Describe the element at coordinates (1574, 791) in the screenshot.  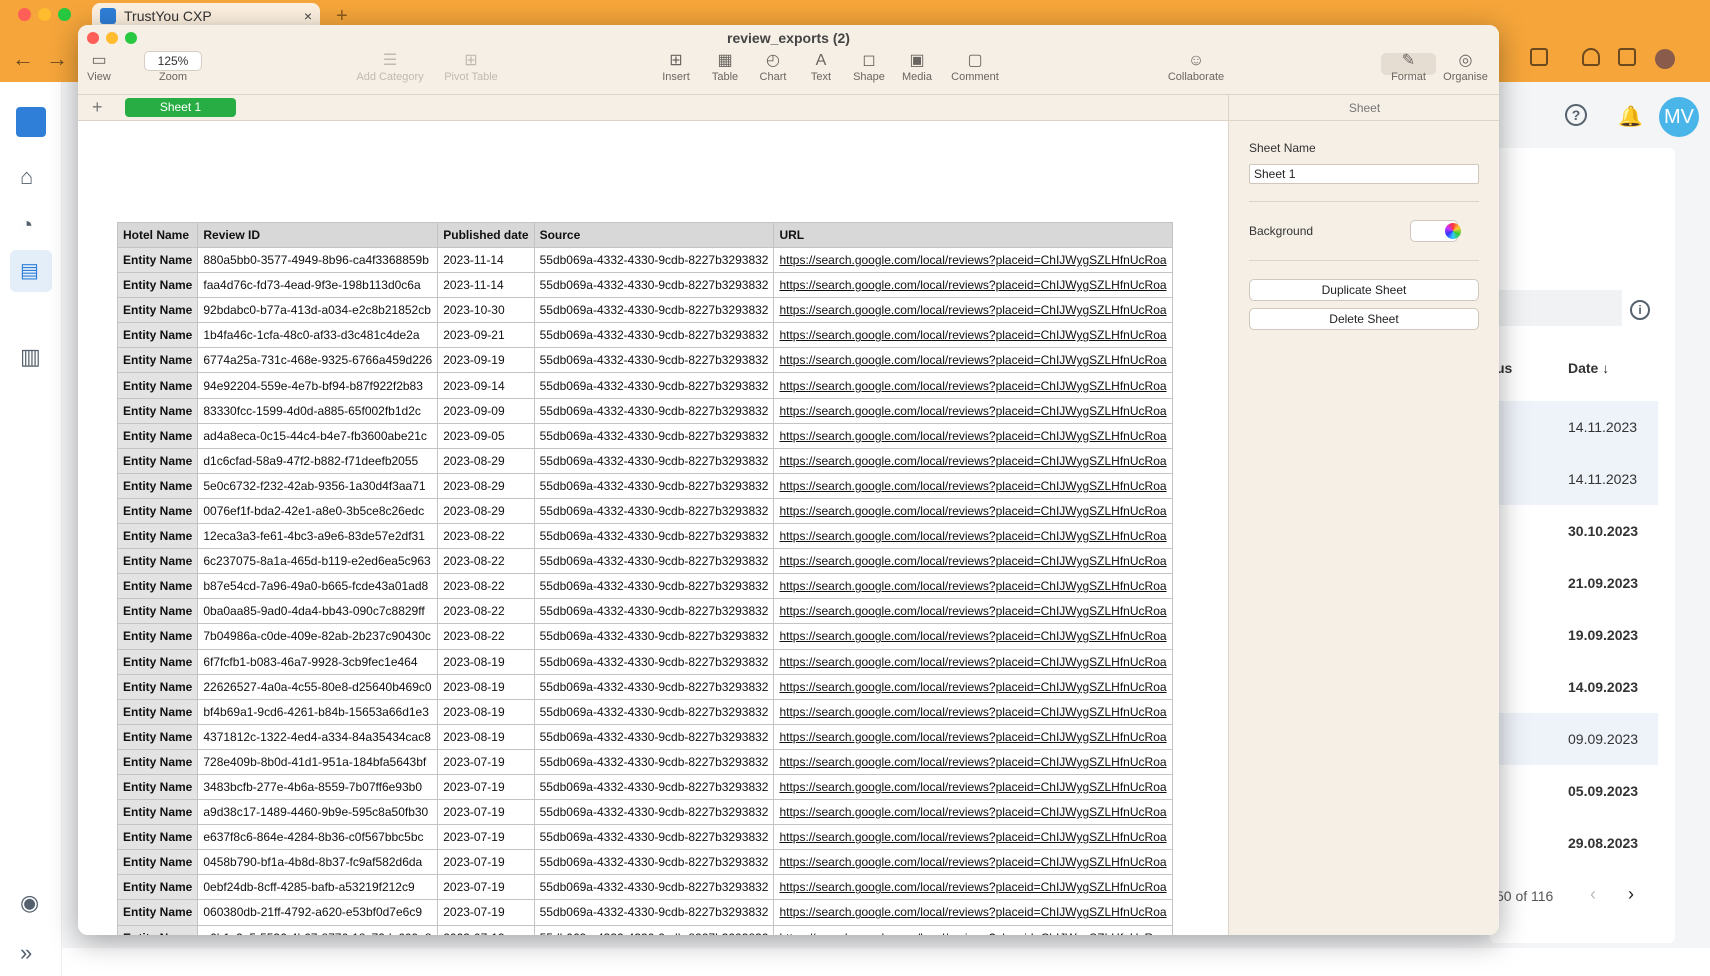
I see `review-date-cell: 05.09.2023` at that location.